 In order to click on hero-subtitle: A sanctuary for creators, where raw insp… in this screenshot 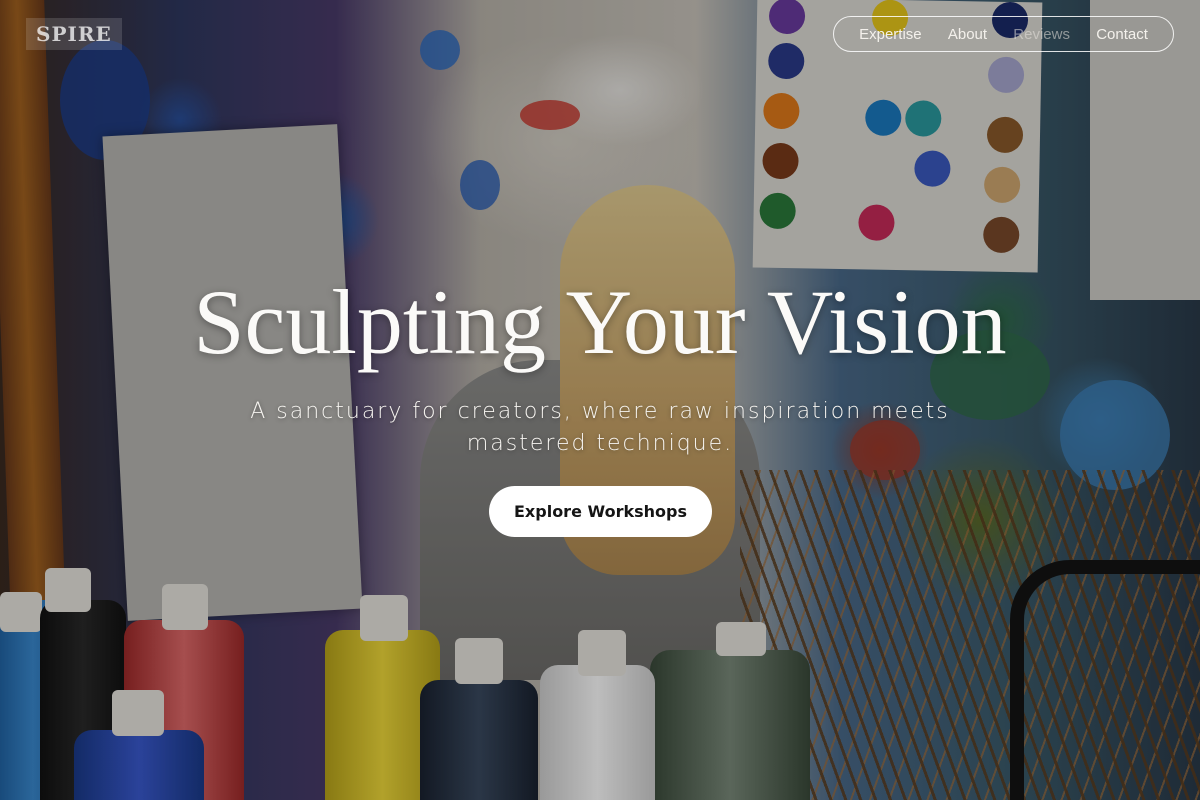, I will do `click(600, 427)`.